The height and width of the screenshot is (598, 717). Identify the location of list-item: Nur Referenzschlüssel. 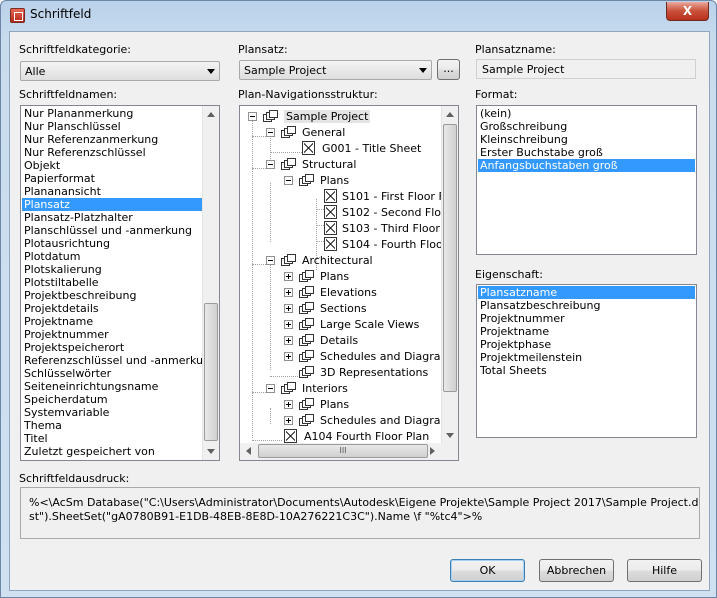
(112, 152).